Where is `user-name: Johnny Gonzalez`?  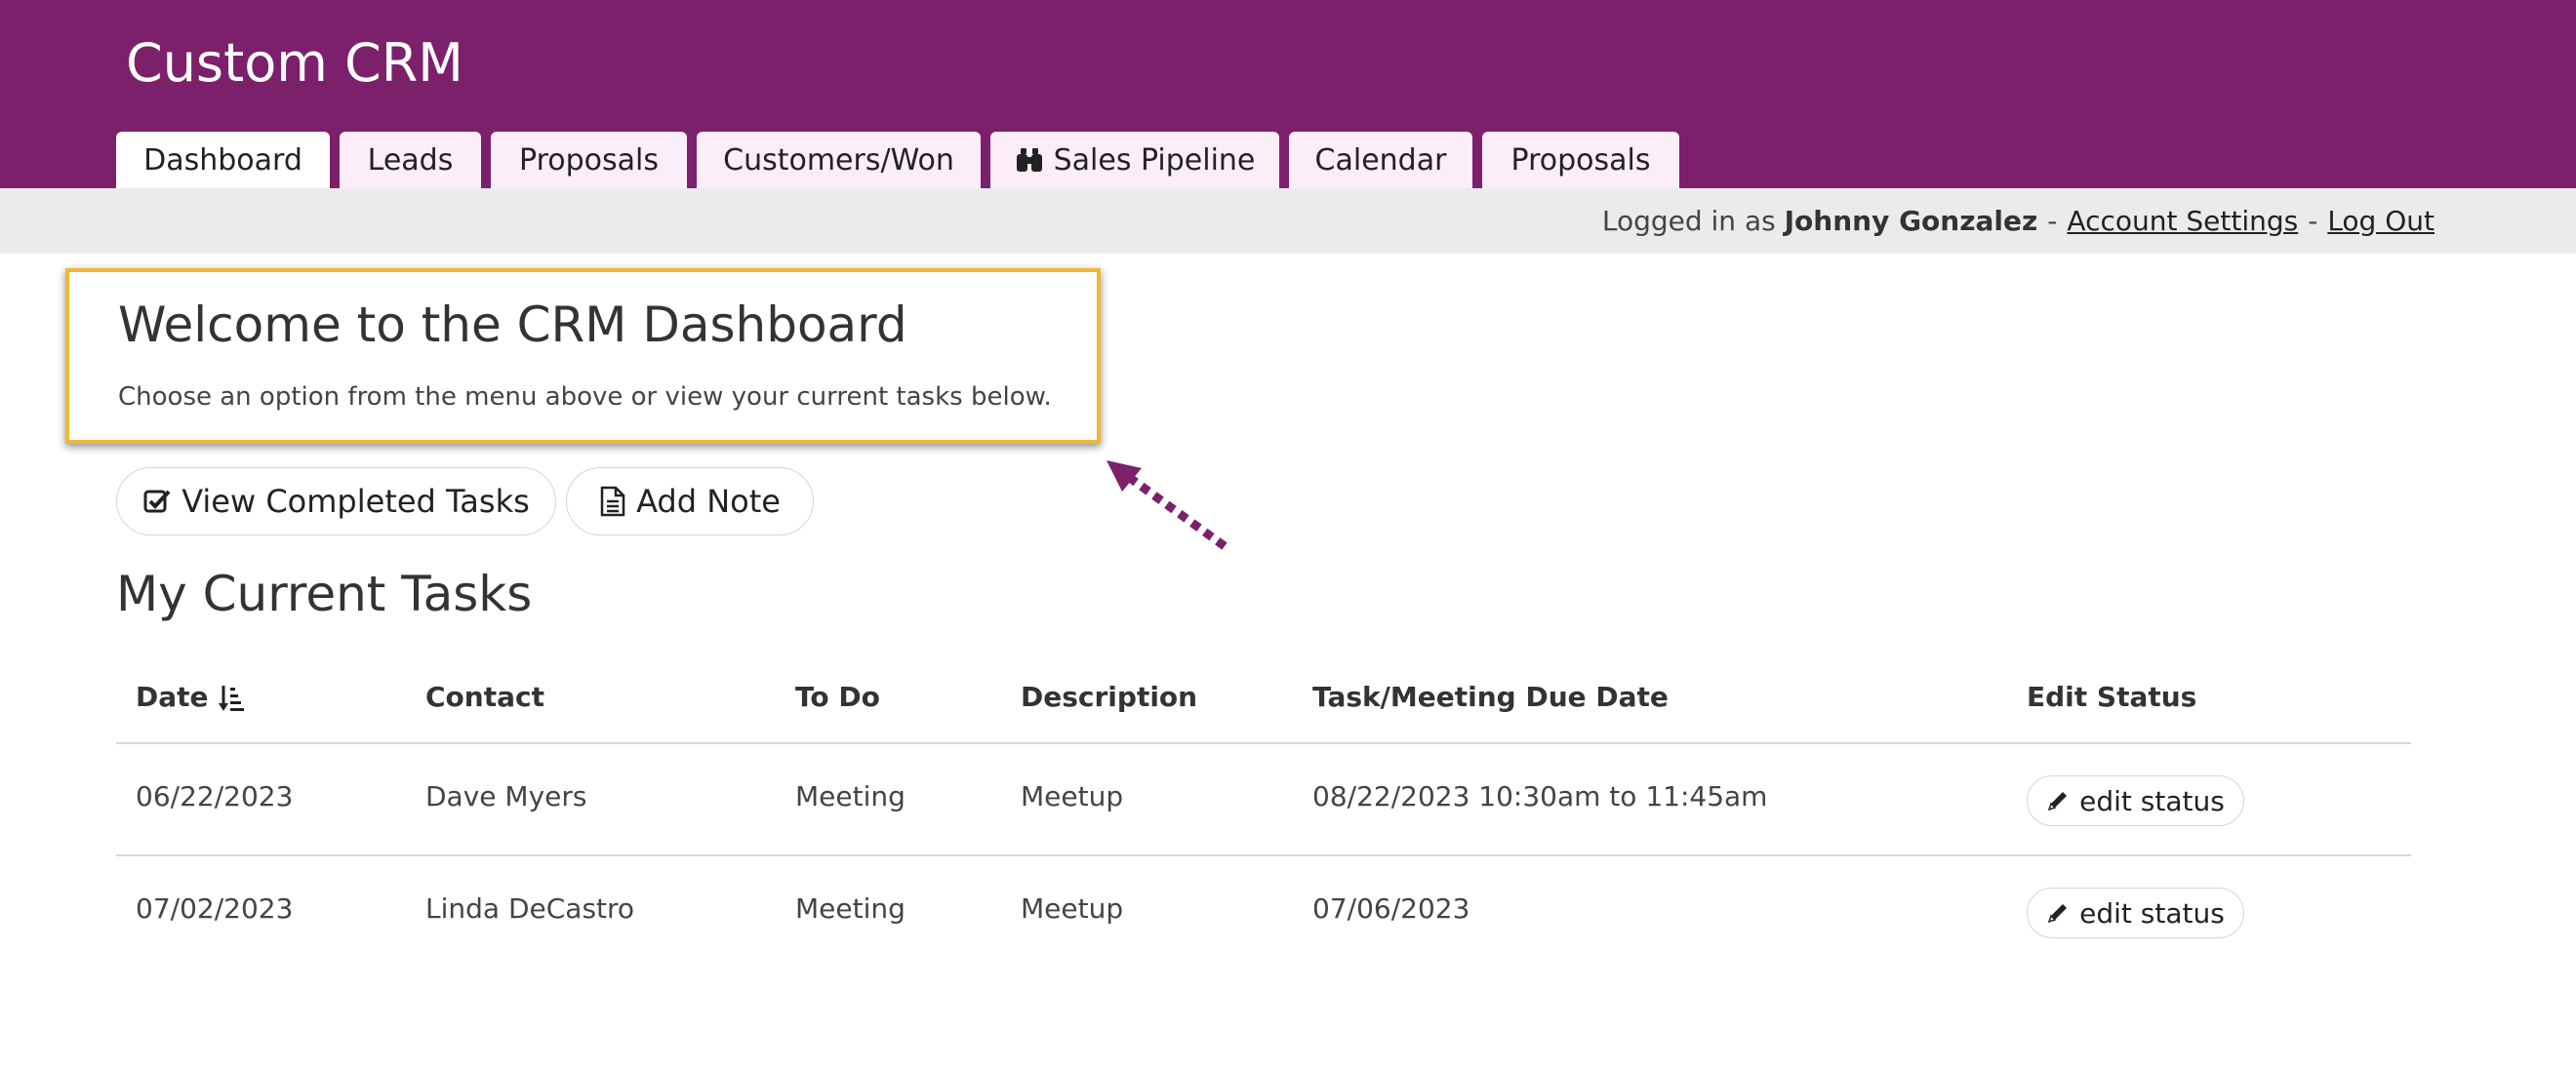 user-name: Johnny Gonzalez is located at coordinates (1911, 221).